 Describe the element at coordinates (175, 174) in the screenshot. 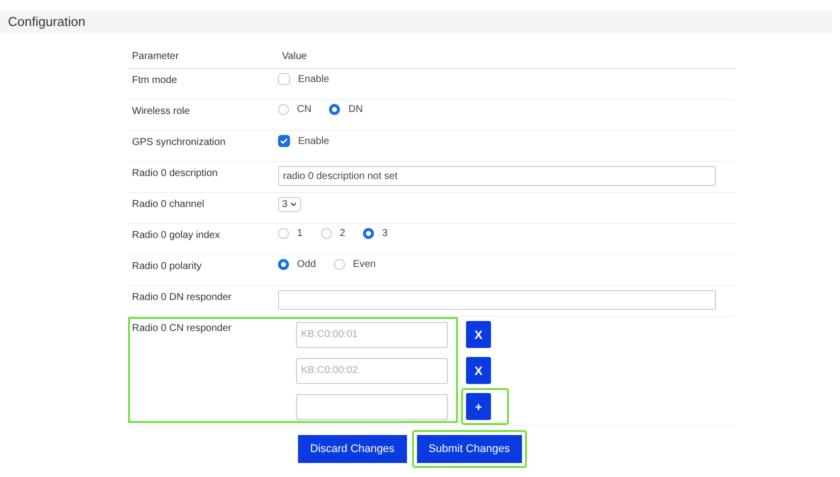

I see `parameter-label: Radio 0 description` at that location.